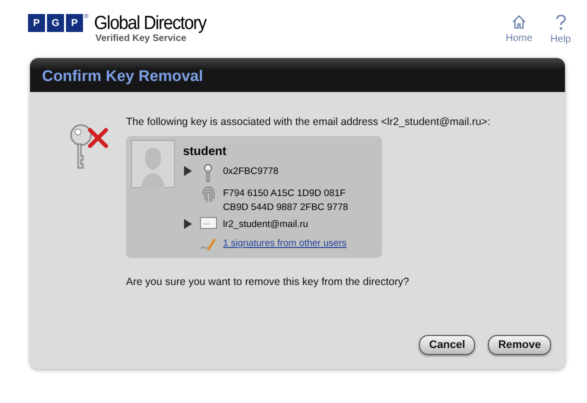 This screenshot has width=587, height=403. Describe the element at coordinates (308, 122) in the screenshot. I see `intro-text: The following key is associated with the email address <lr2_student@mail.ru>:` at that location.